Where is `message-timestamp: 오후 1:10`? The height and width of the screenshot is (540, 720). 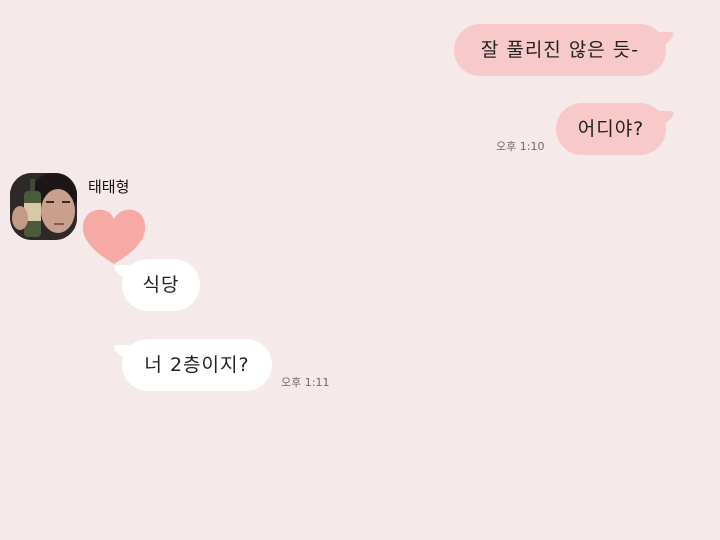
message-timestamp: 오후 1:10 is located at coordinates (520, 146).